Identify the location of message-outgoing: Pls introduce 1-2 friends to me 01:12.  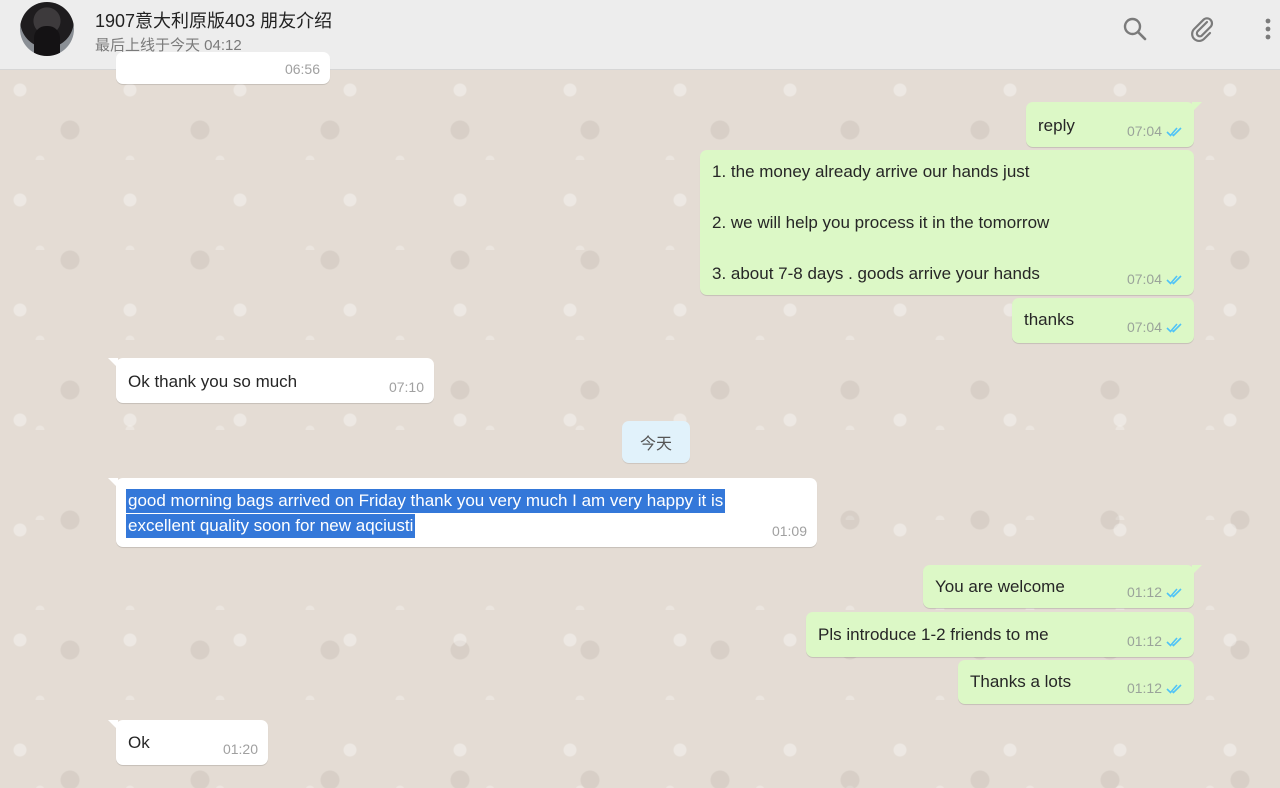
(1000, 634).